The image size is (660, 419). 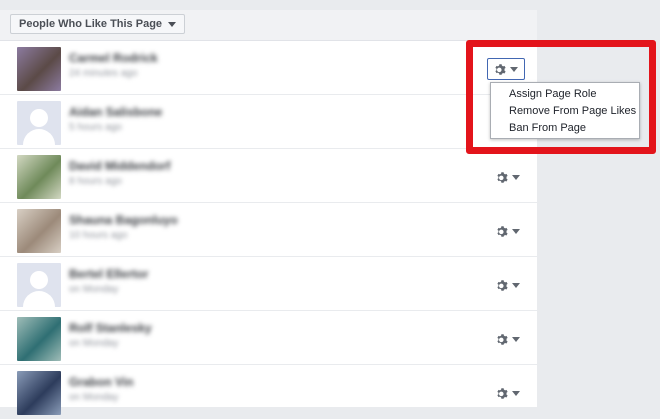 I want to click on menu-item-assign-page-role: Assign Page Role, so click(x=565, y=94).